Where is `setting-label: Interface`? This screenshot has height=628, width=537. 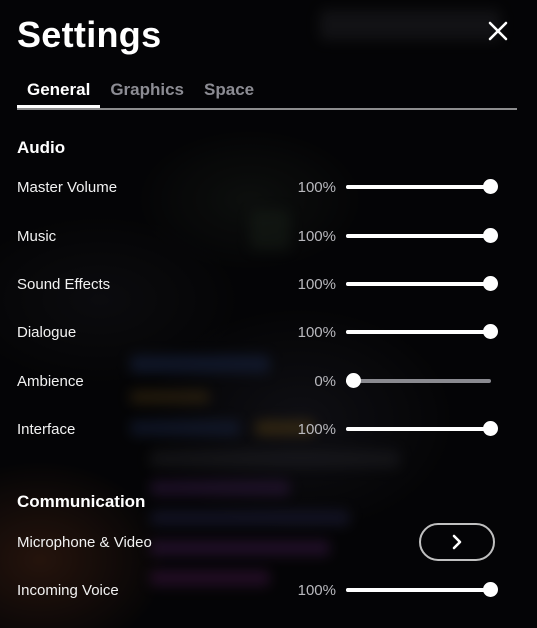
setting-label: Interface is located at coordinates (46, 429).